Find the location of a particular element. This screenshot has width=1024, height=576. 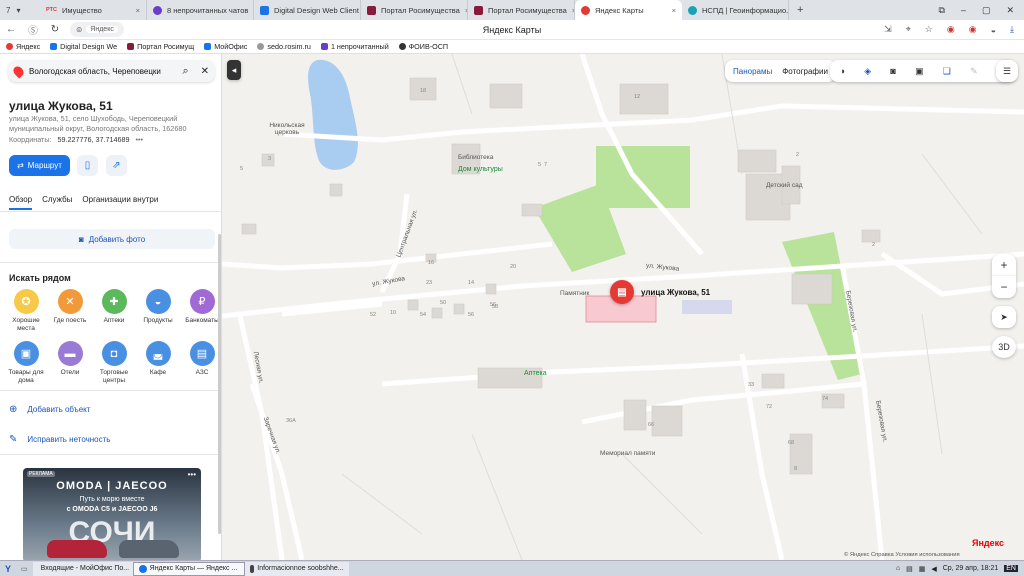

tab-imushchestvo: РТС Имущество × is located at coordinates (93, 10).